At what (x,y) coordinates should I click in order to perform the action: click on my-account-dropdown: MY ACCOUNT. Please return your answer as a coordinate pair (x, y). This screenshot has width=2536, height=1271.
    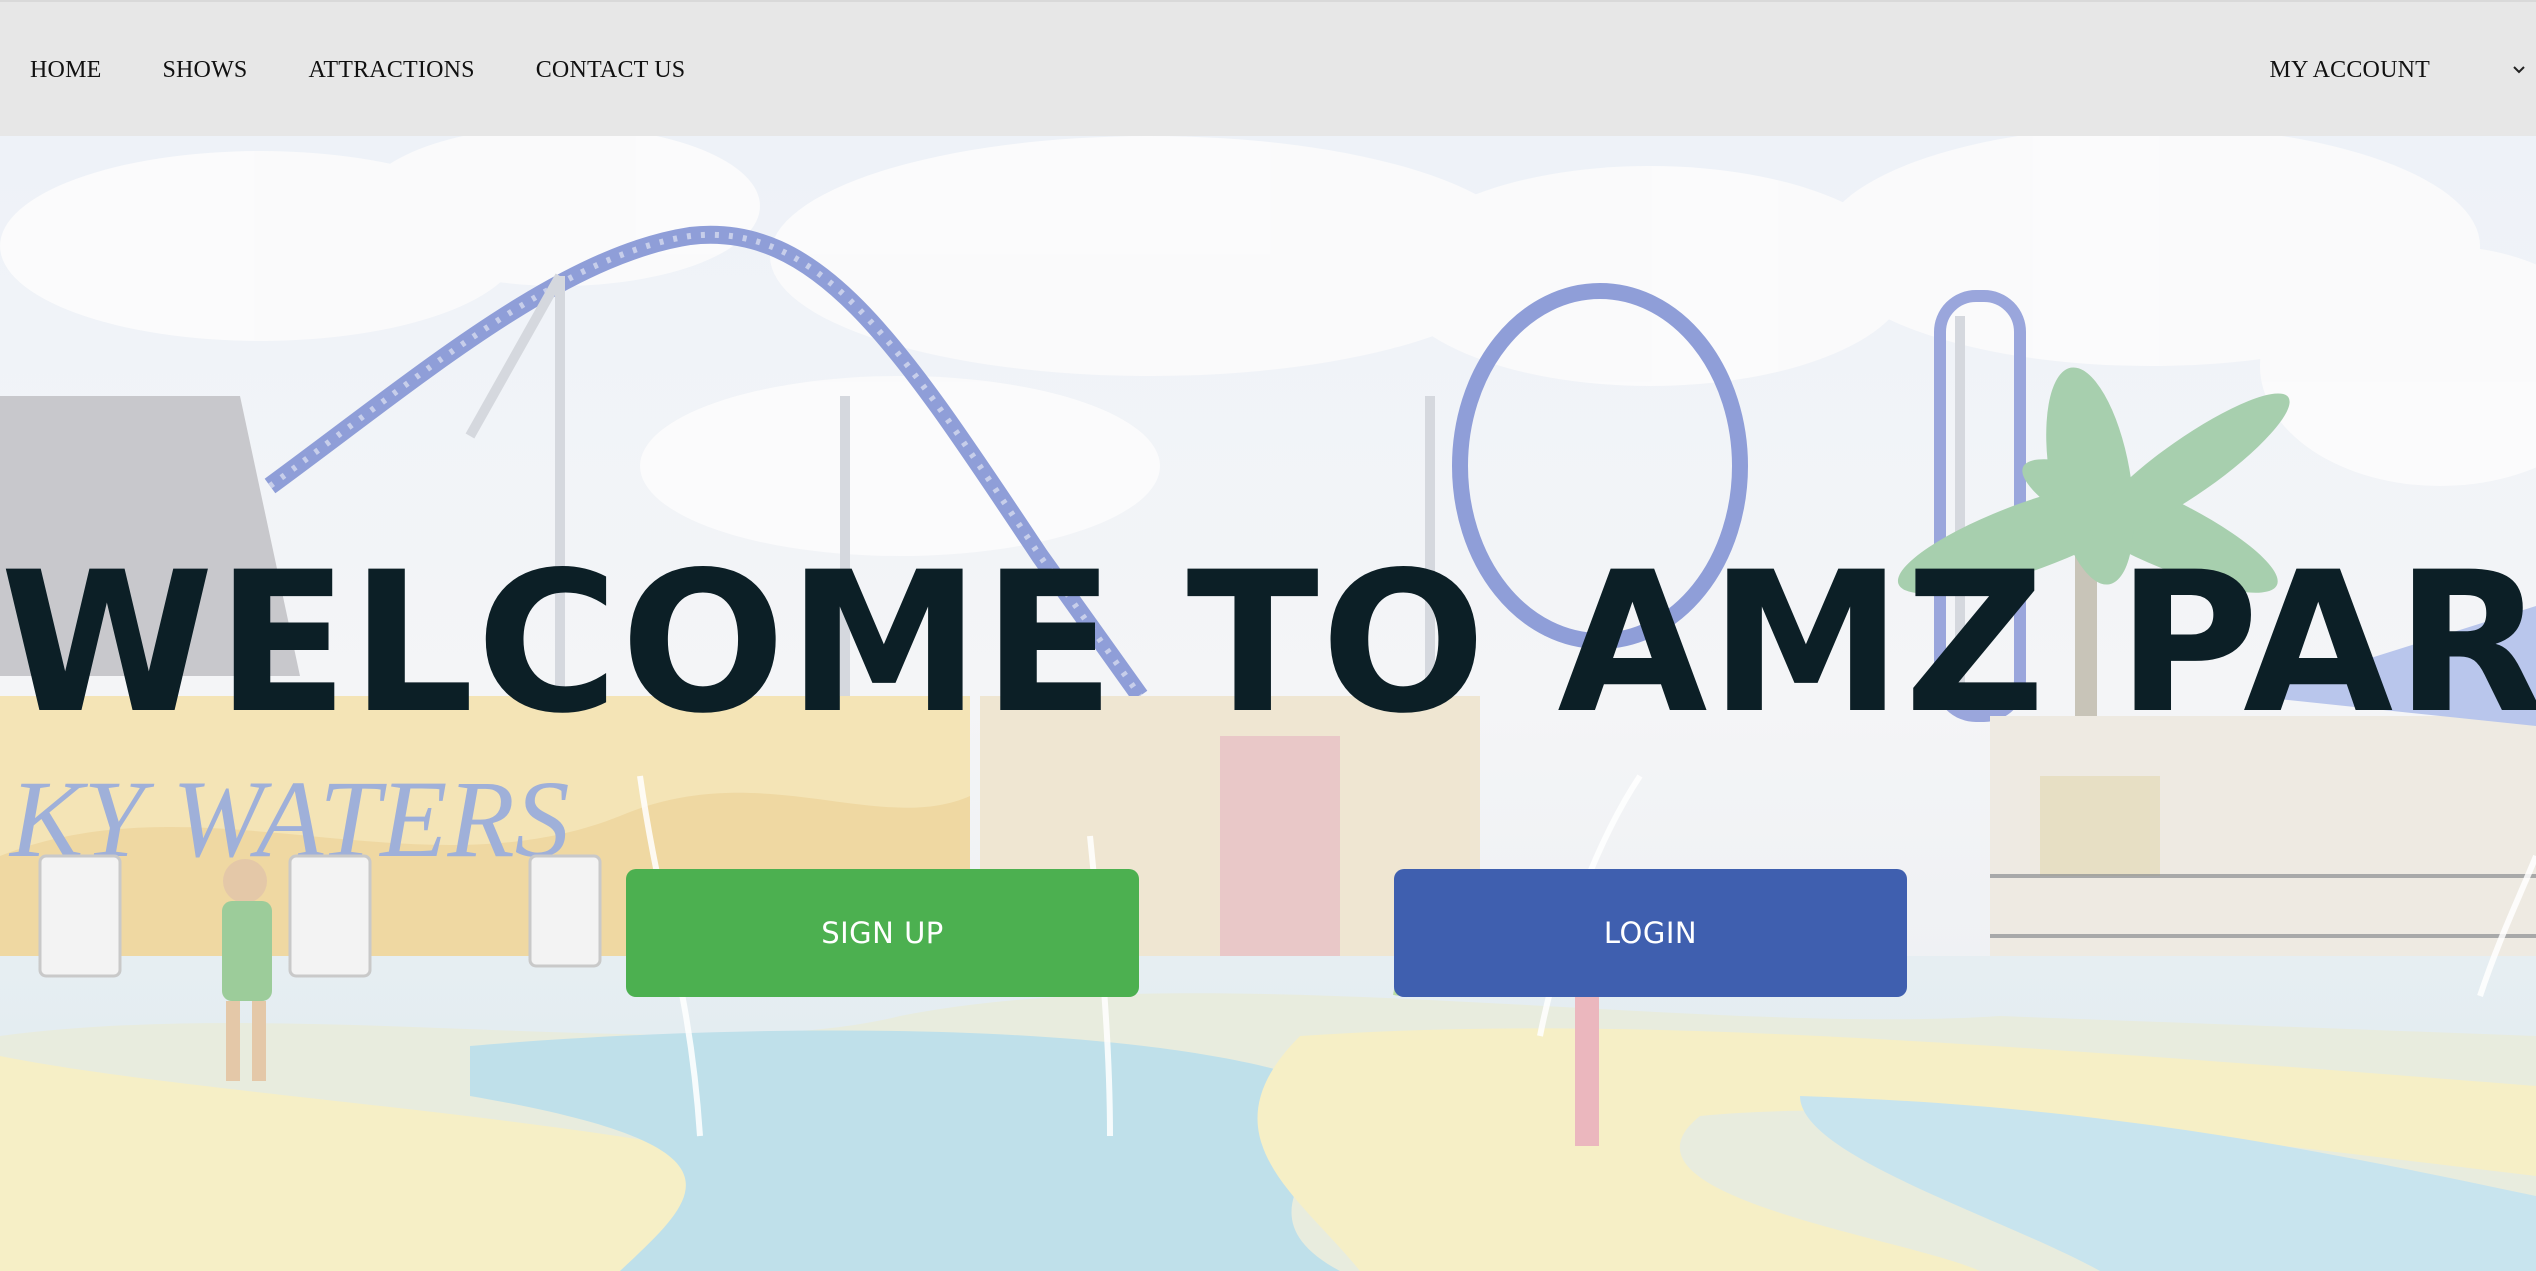
    Looking at the image, I should click on (2403, 70).